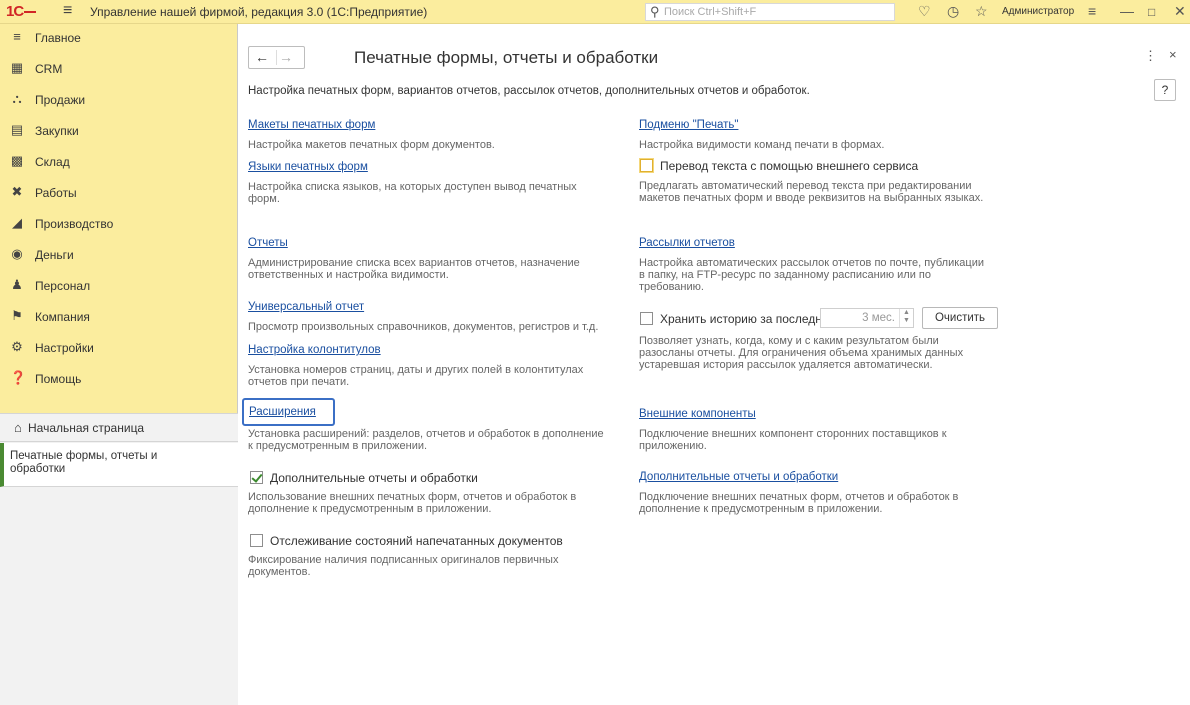 The image size is (1190, 705). What do you see at coordinates (306, 307) in the screenshot?
I see `universal-report-link: Универсальный отчет` at bounding box center [306, 307].